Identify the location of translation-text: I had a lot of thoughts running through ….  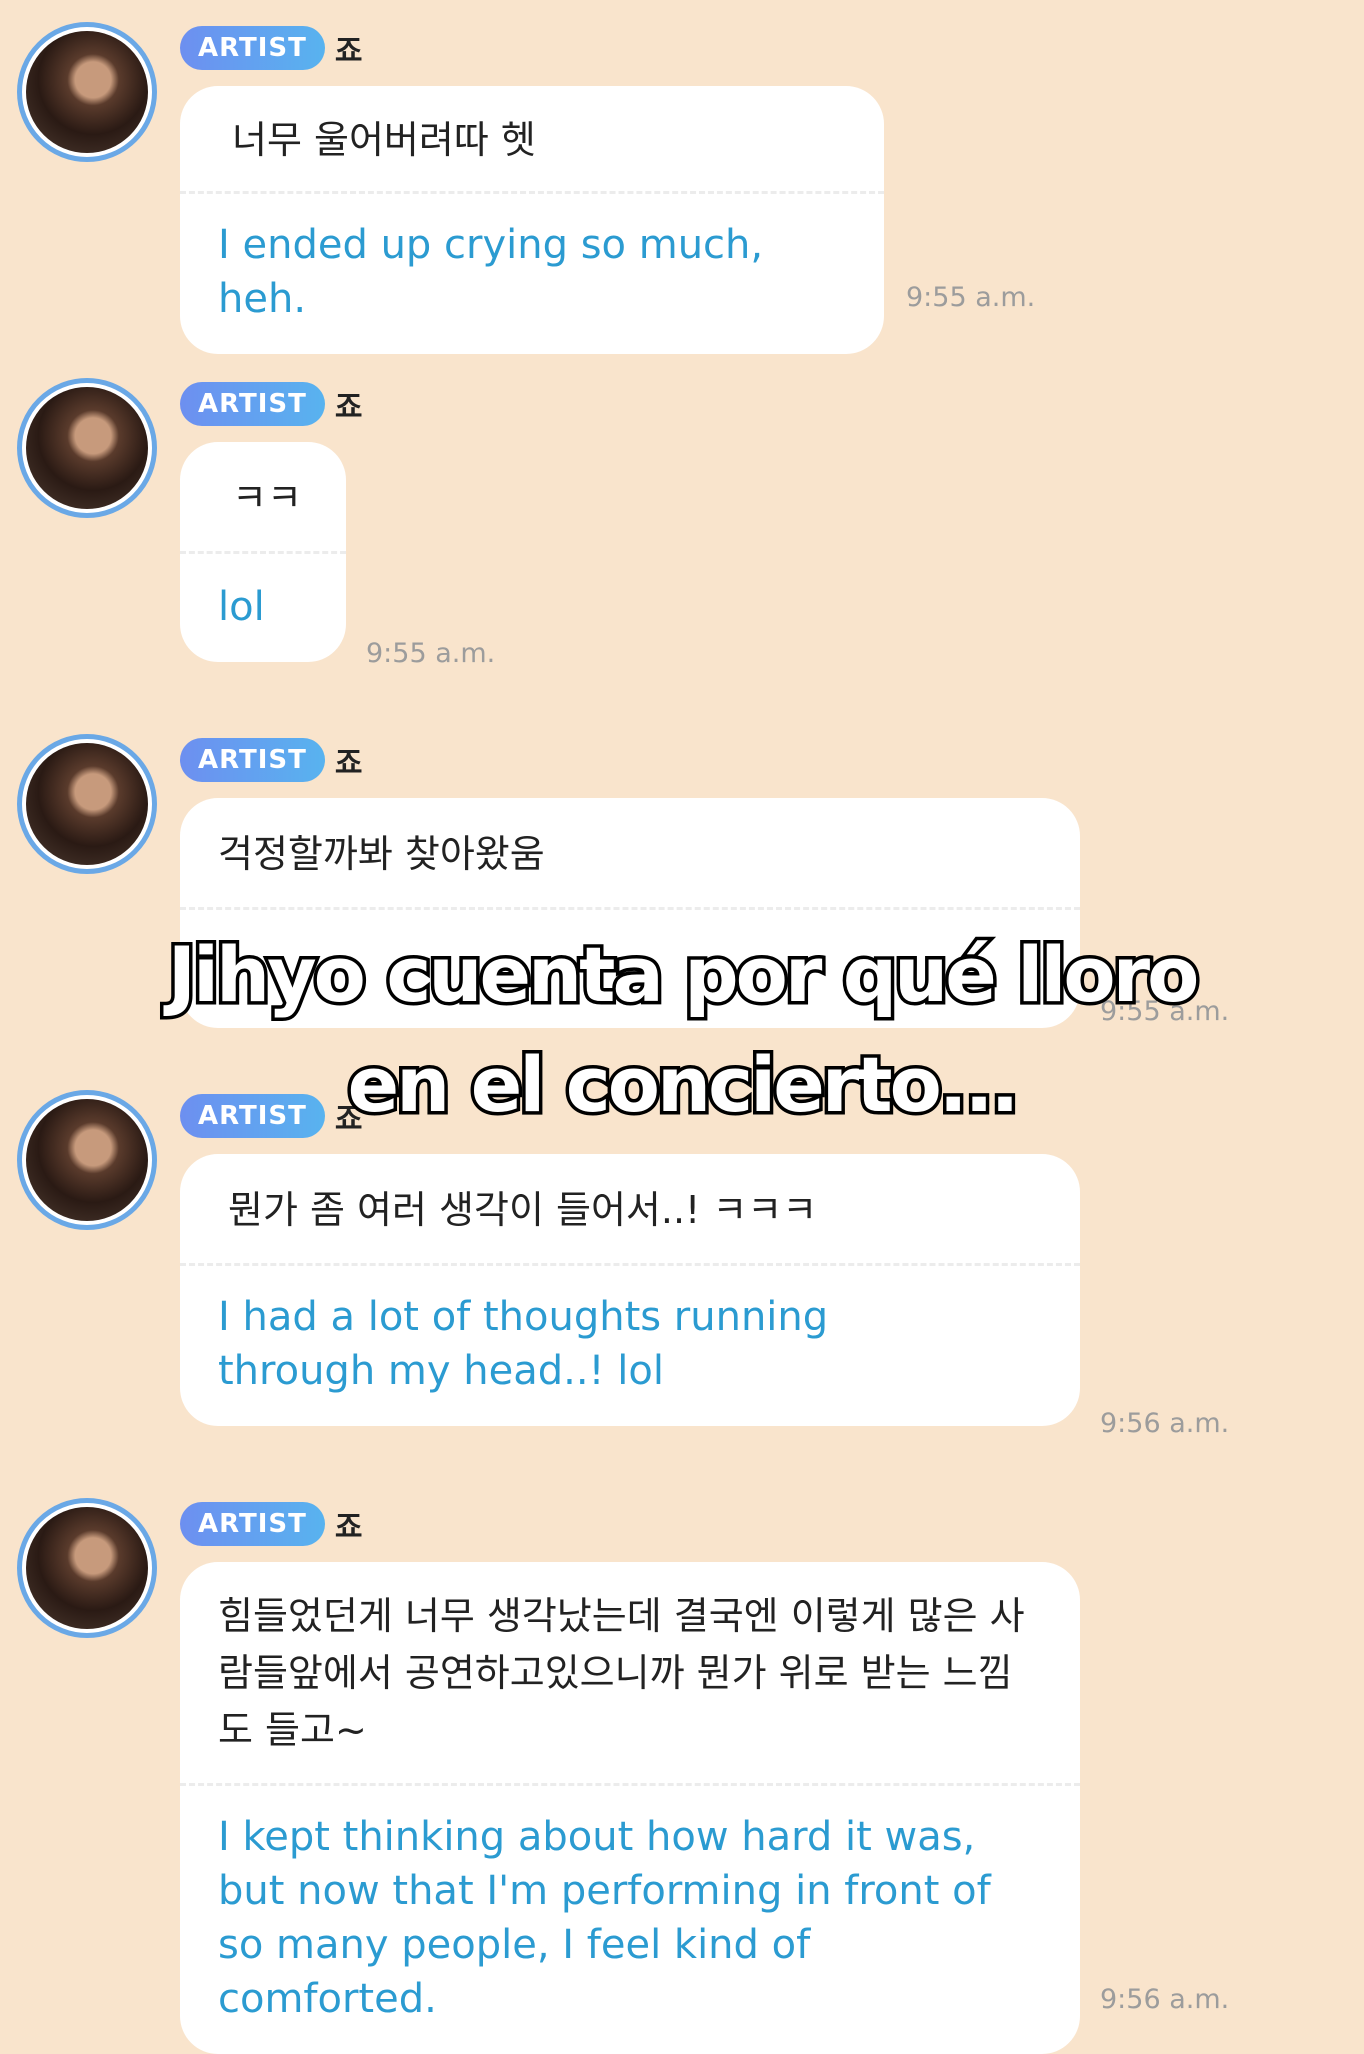
(523, 1344).